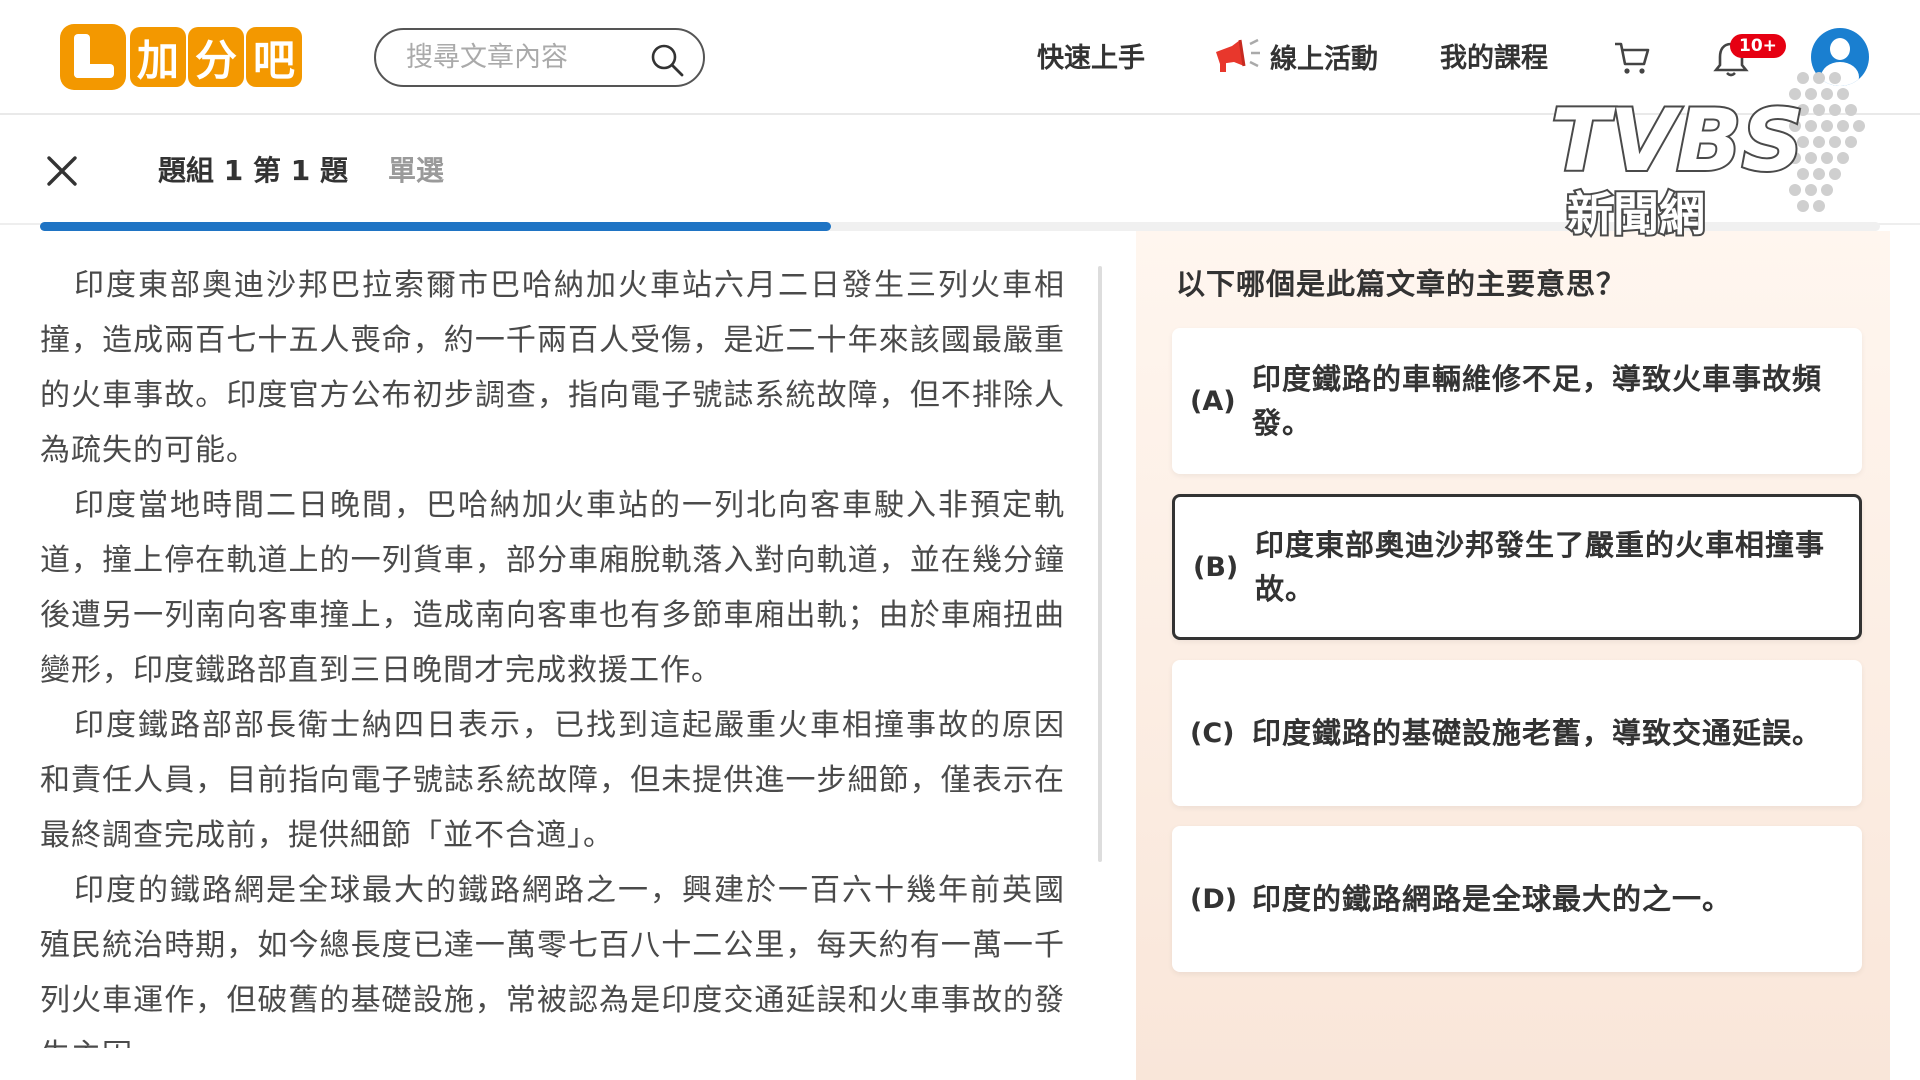  What do you see at coordinates (1214, 899) in the screenshot?
I see `option-letter: (D)` at bounding box center [1214, 899].